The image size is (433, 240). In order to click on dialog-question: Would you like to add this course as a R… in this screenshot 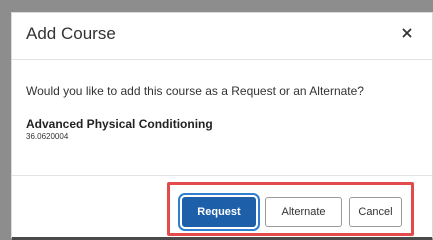, I will do `click(195, 91)`.